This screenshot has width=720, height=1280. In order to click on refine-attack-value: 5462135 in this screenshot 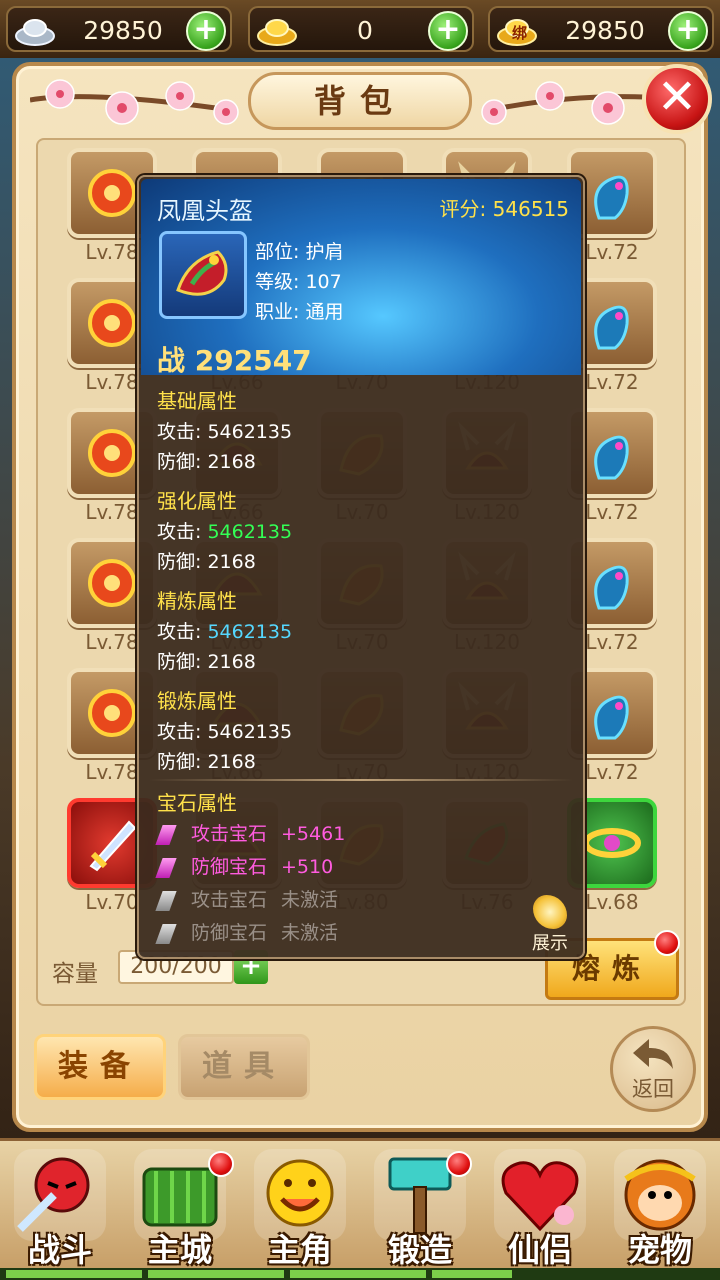, I will do `click(250, 632)`.